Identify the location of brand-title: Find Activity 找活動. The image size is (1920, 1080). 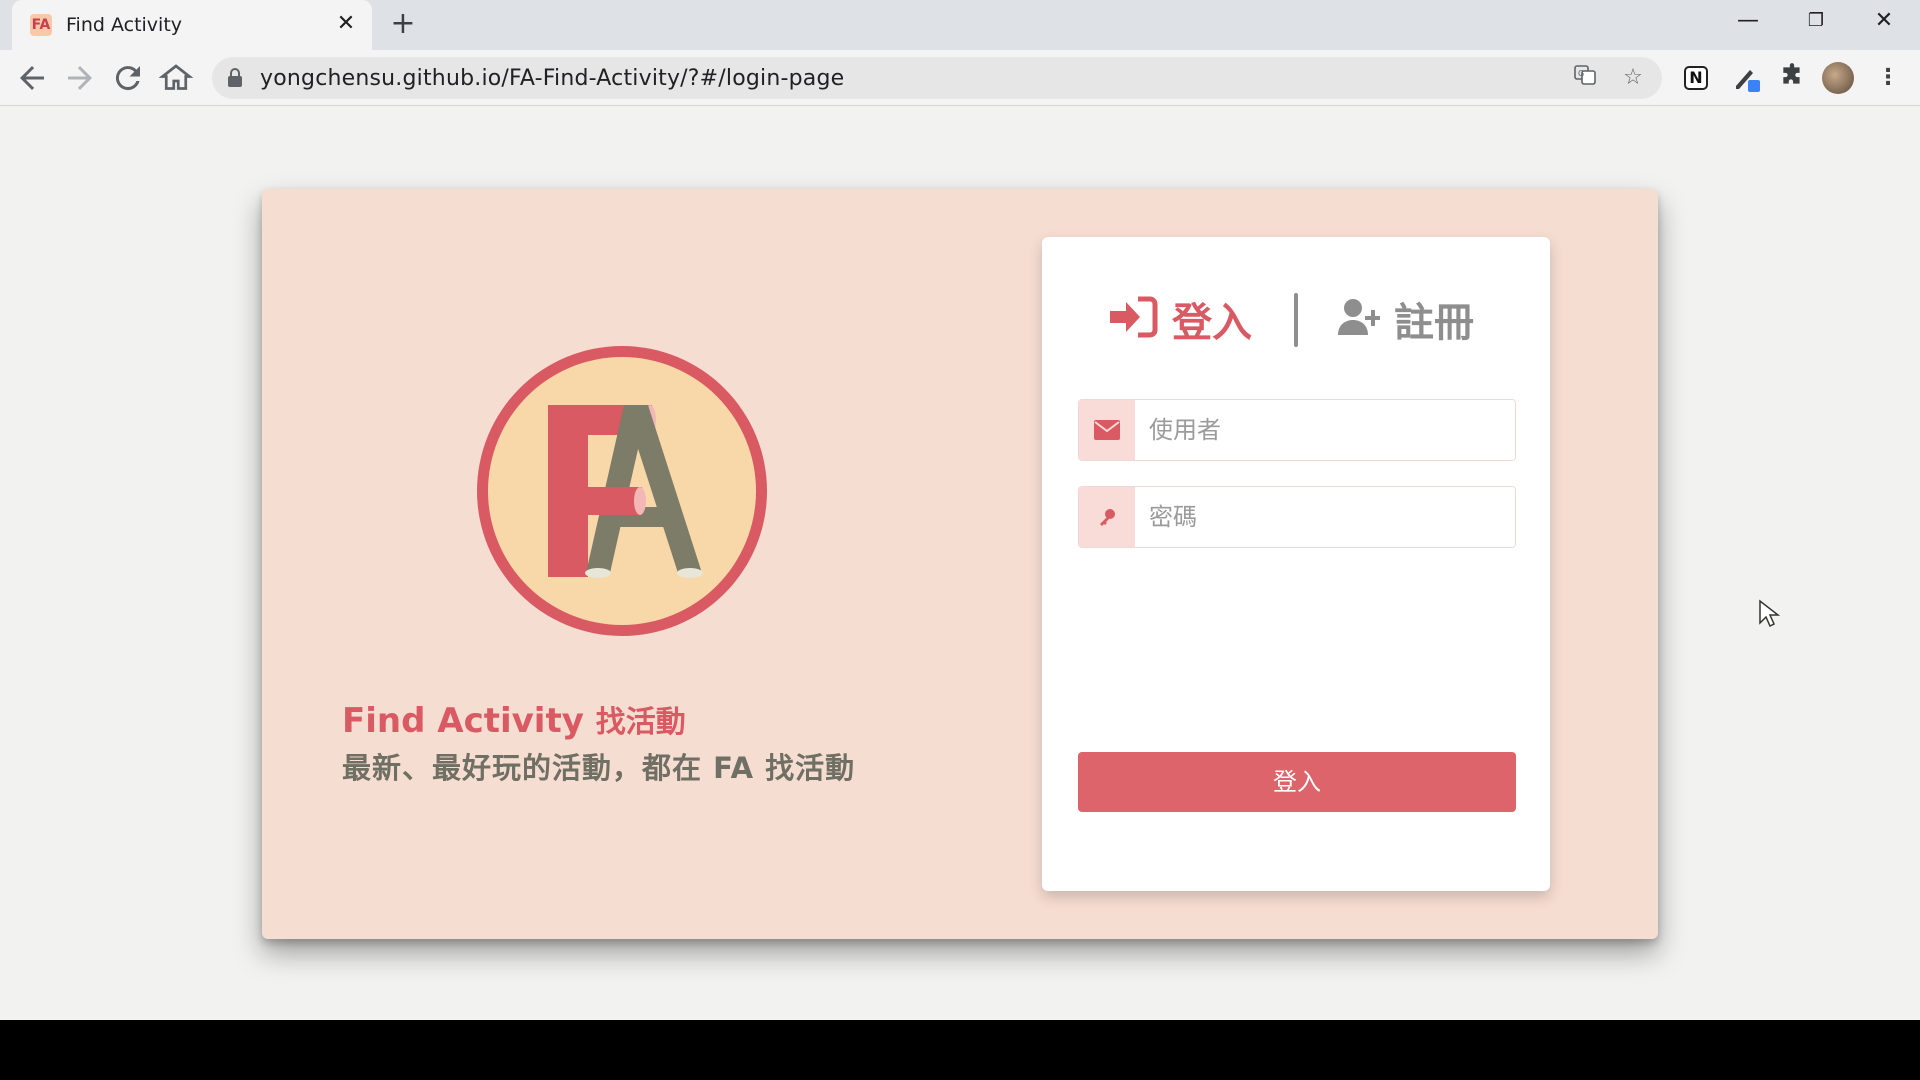
(514, 719).